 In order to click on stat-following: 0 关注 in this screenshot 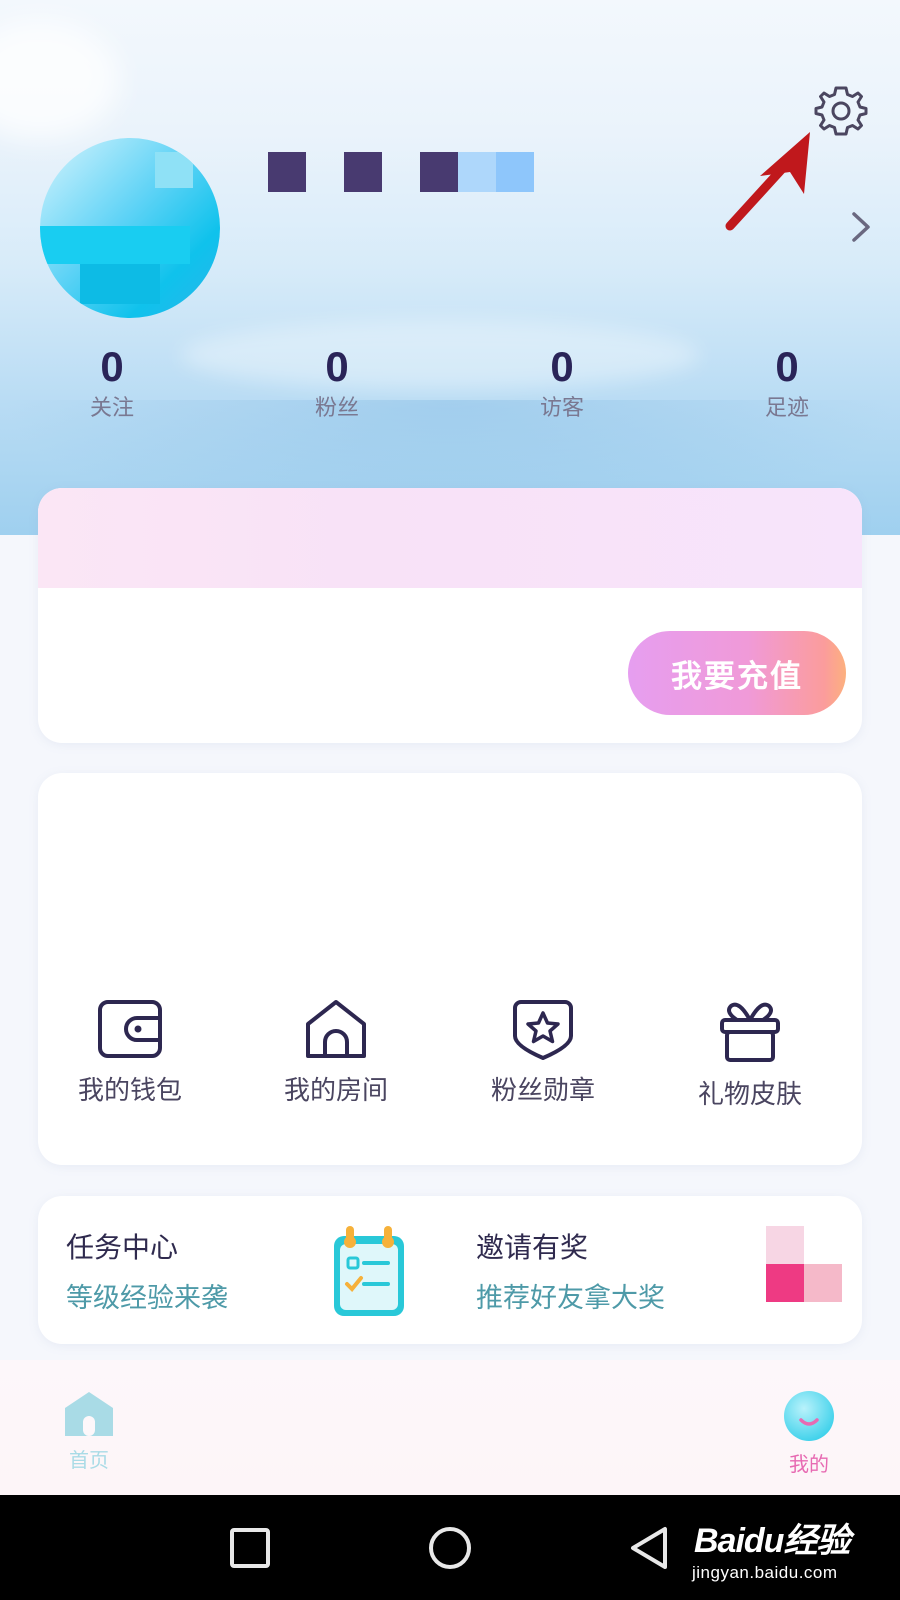, I will do `click(112, 384)`.